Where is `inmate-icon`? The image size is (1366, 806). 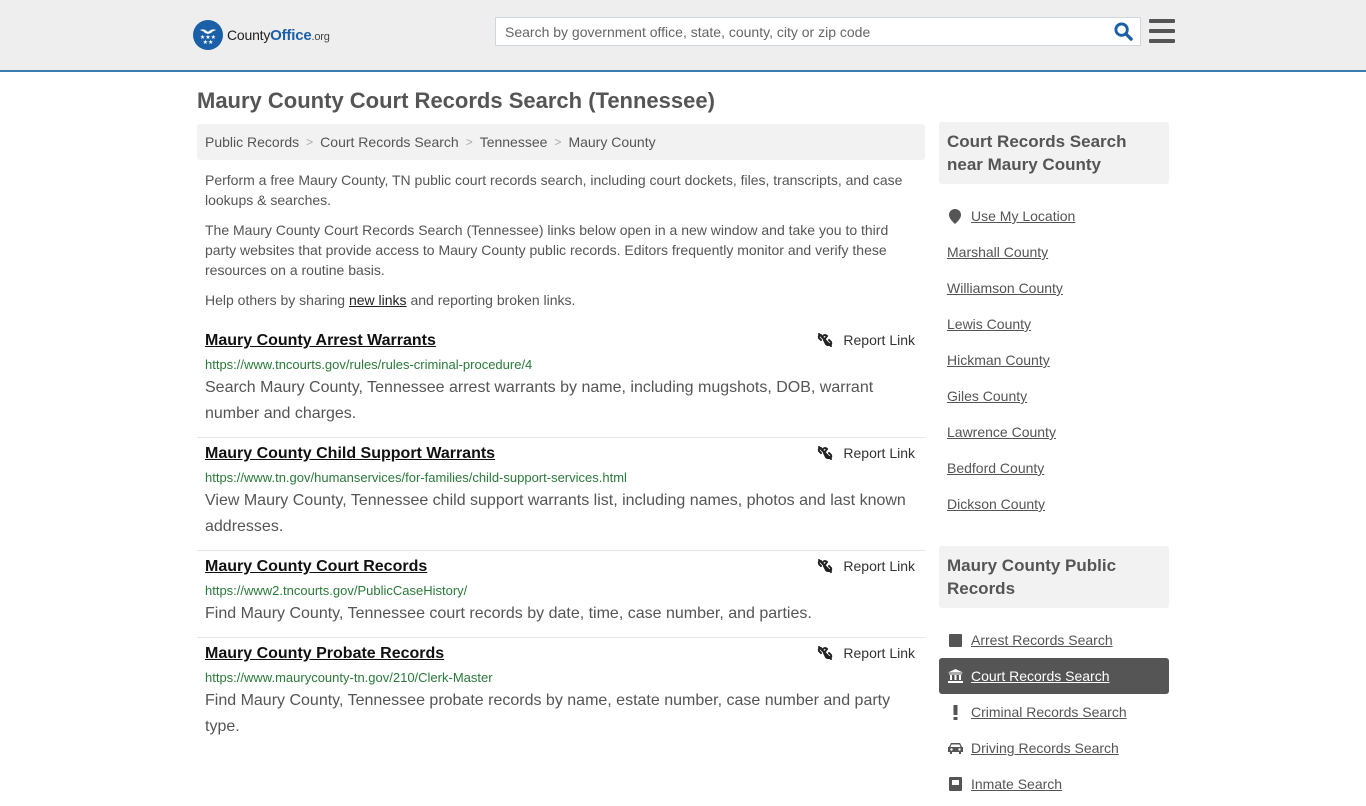 inmate-icon is located at coordinates (955, 784).